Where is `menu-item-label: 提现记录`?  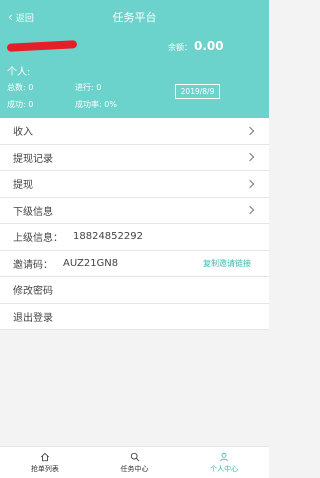 menu-item-label: 提现记录 is located at coordinates (33, 159).